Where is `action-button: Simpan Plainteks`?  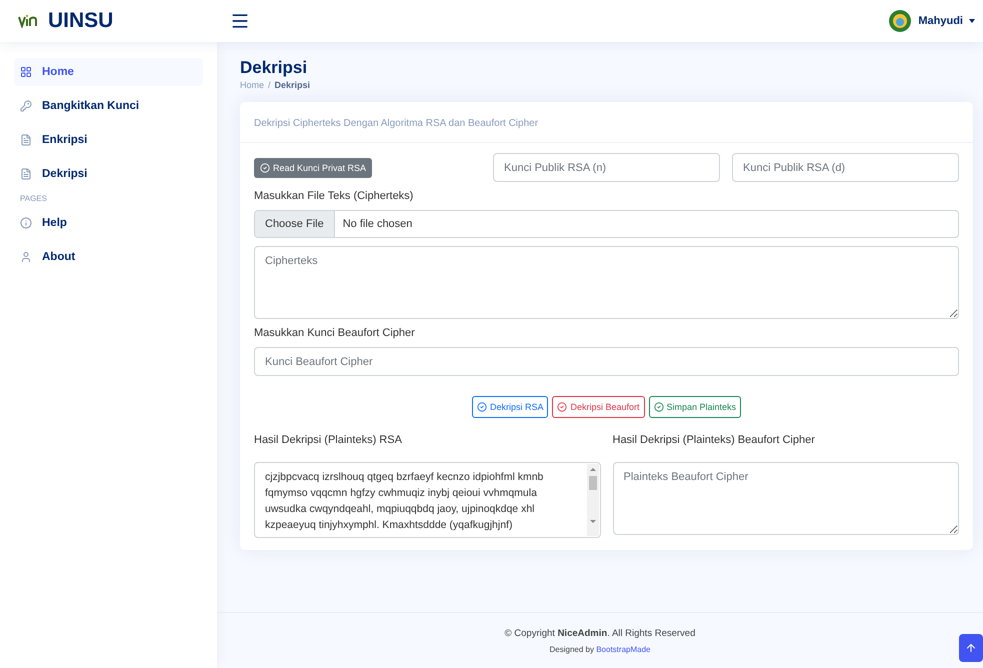
action-button: Simpan Plainteks is located at coordinates (695, 407).